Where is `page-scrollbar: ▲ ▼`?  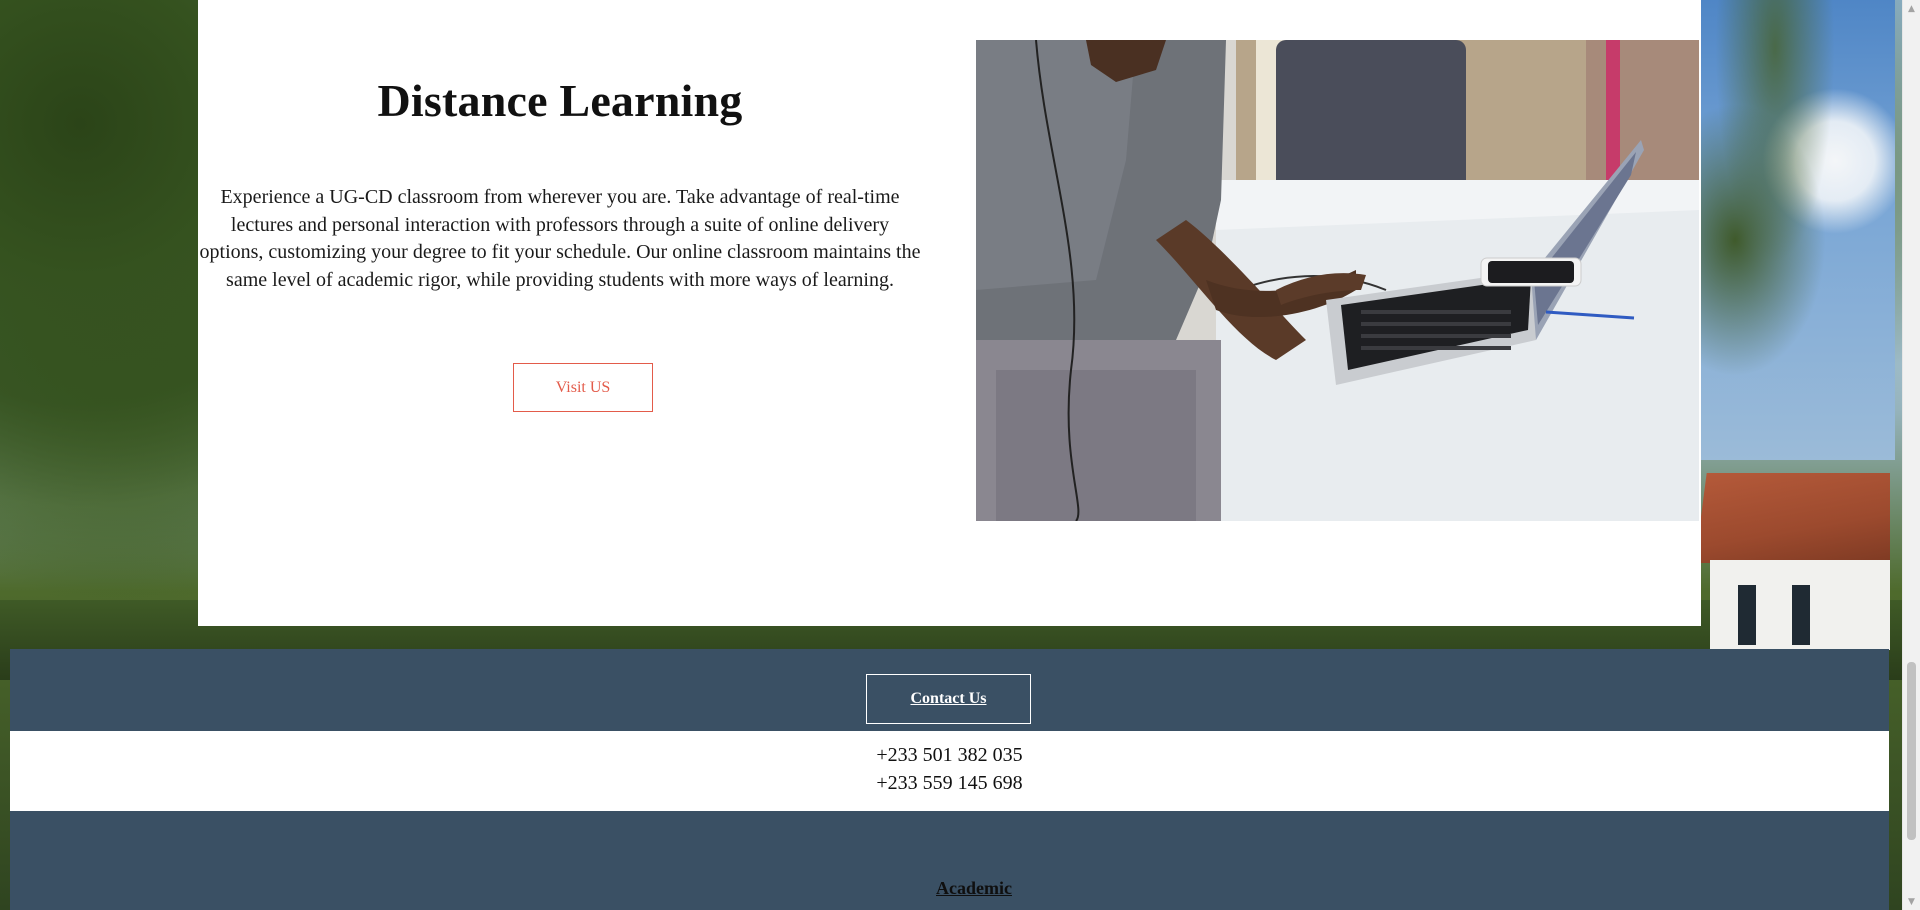 page-scrollbar: ▲ ▼ is located at coordinates (1911, 455).